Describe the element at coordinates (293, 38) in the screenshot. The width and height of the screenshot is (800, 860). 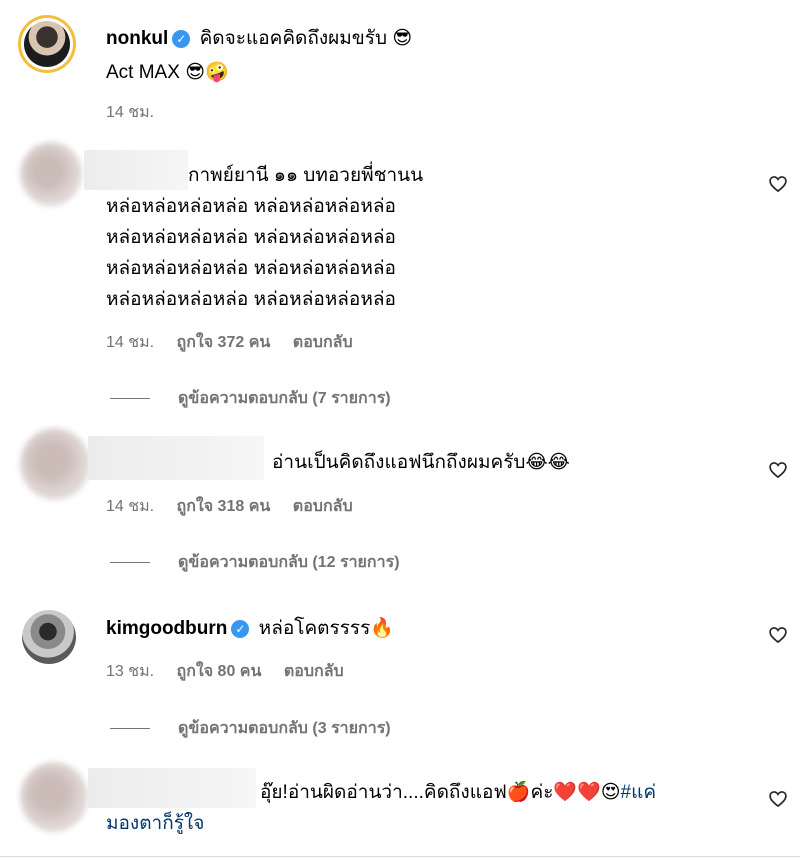
I see `caption-text: คิดจะแอคคิดถึงผมขรับ` at that location.